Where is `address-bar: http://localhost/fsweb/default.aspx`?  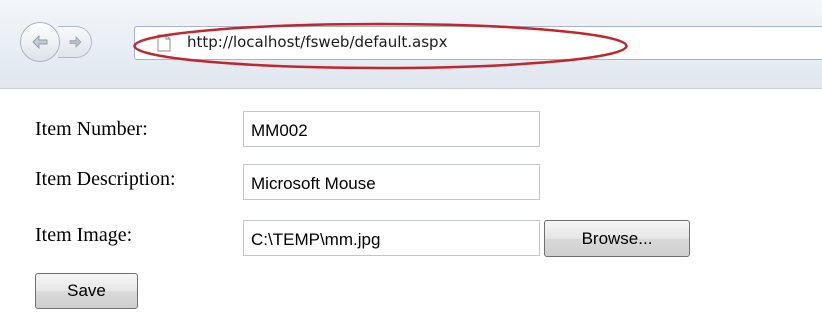 address-bar: http://localhost/fsweb/default.aspx is located at coordinates (478, 43).